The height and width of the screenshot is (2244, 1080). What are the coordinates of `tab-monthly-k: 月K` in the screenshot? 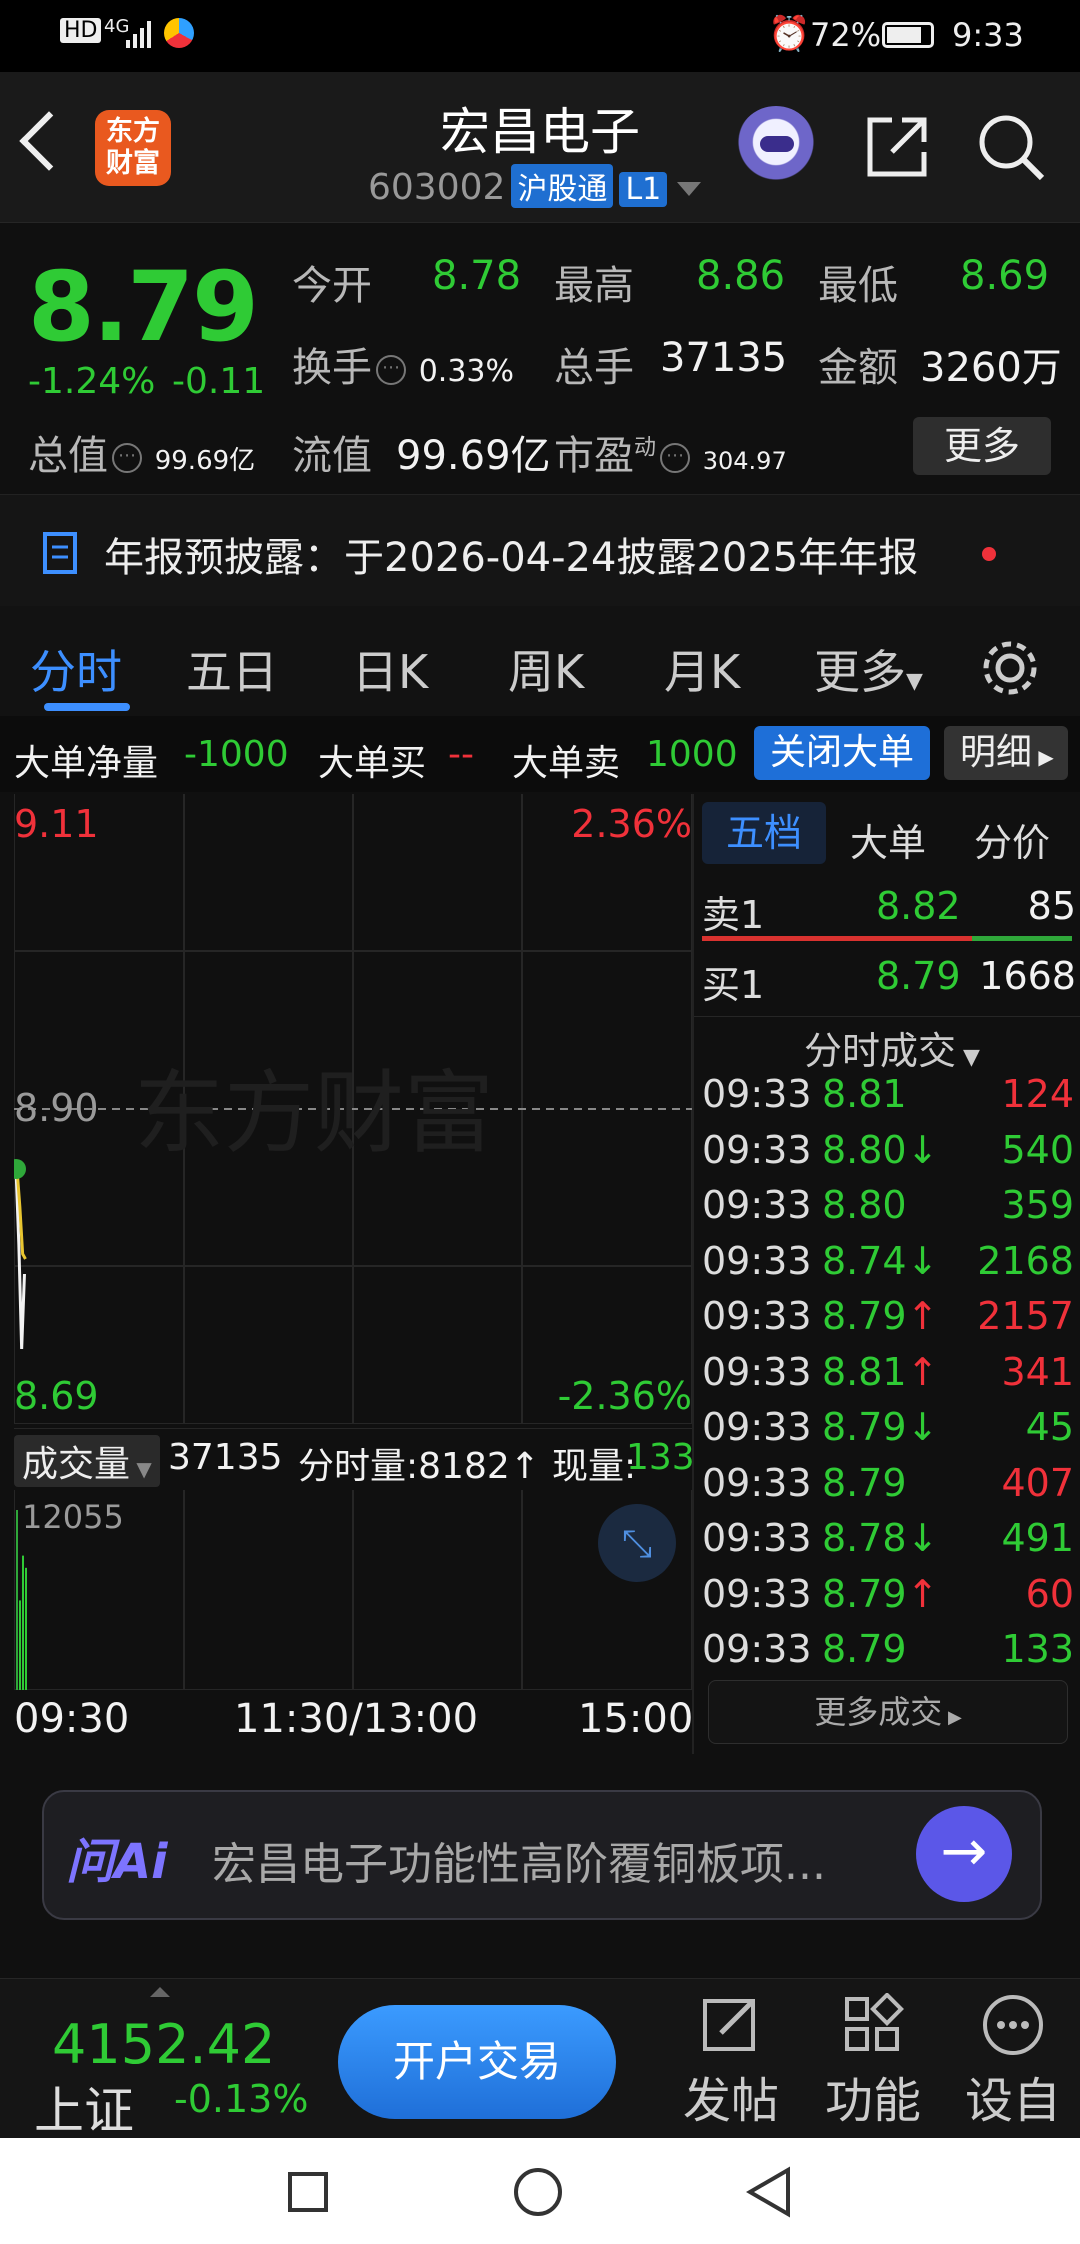 It's located at (702, 669).